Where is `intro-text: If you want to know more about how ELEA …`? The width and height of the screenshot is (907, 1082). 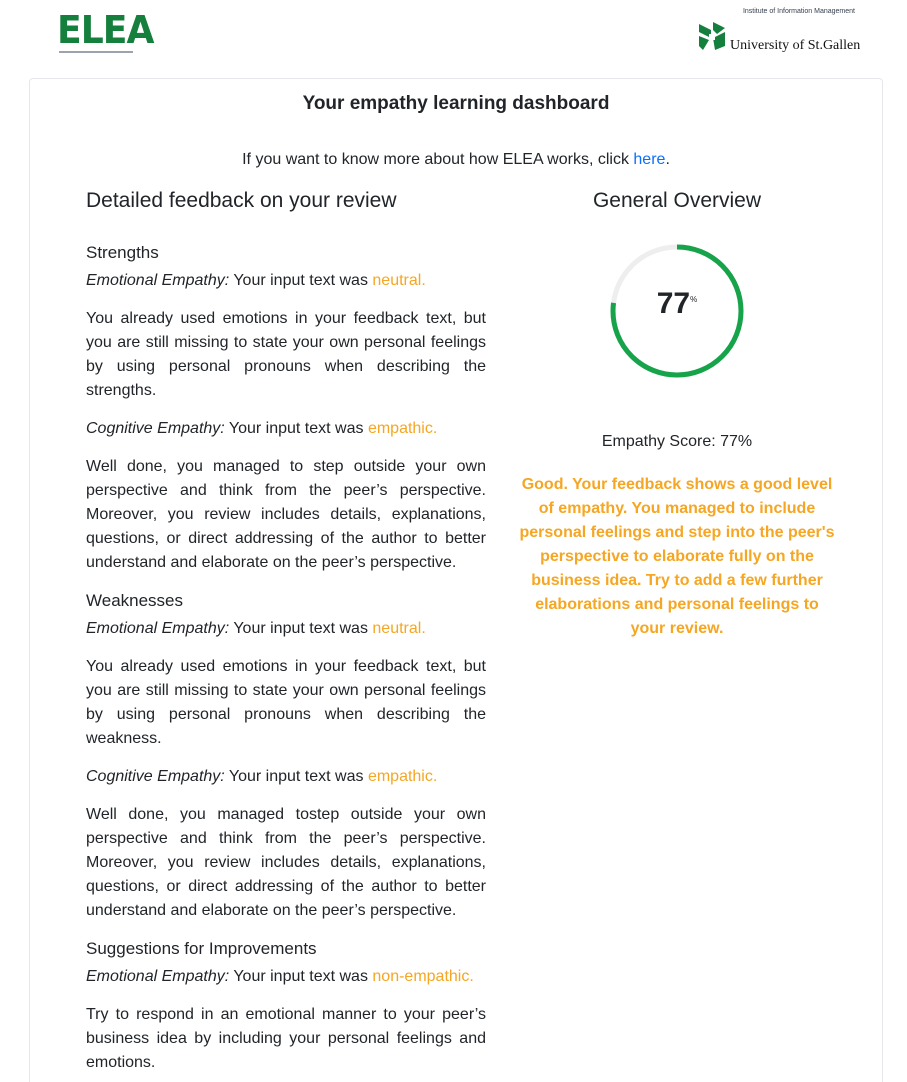 intro-text: If you want to know more about how ELEA … is located at coordinates (438, 159).